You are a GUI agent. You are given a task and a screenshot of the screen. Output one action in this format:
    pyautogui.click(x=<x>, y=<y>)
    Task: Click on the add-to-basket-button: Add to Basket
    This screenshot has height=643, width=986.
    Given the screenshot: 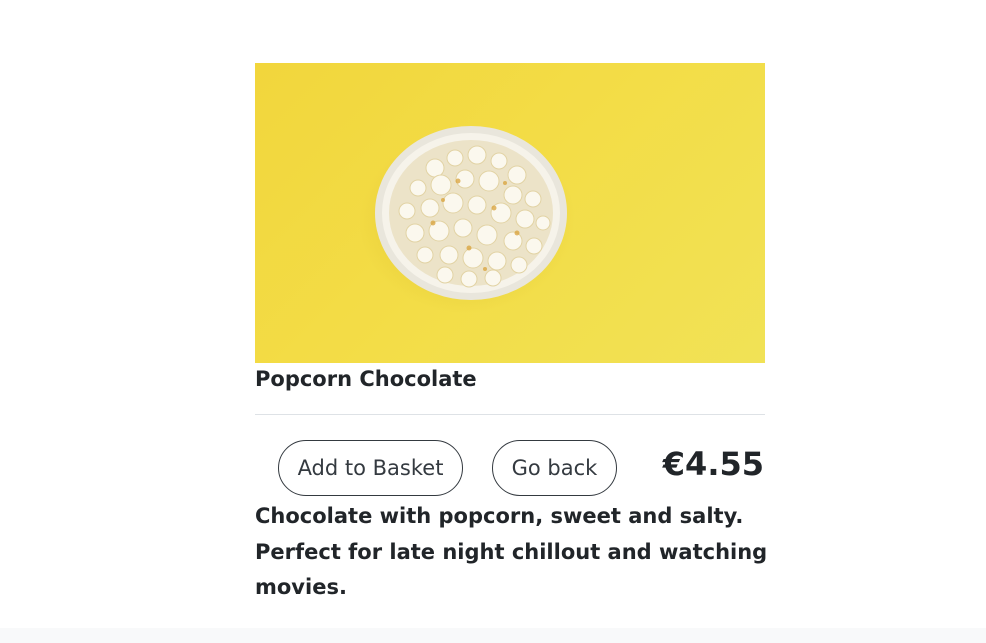 What is the action you would take?
    pyautogui.click(x=370, y=468)
    